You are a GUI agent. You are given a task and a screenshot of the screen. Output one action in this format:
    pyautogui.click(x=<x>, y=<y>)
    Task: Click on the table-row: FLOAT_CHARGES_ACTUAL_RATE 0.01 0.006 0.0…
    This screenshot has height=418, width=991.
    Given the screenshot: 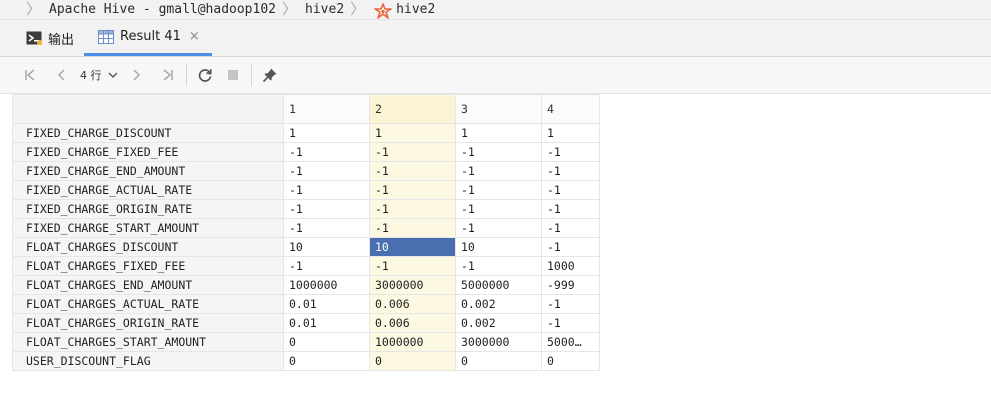 What is the action you would take?
    pyautogui.click(x=306, y=304)
    